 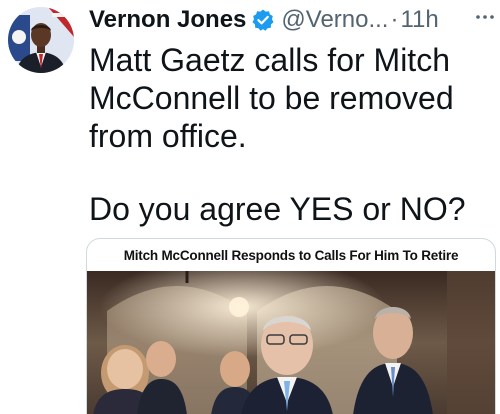 What do you see at coordinates (167, 20) in the screenshot?
I see `author-display-name: Vernon Jones` at bounding box center [167, 20].